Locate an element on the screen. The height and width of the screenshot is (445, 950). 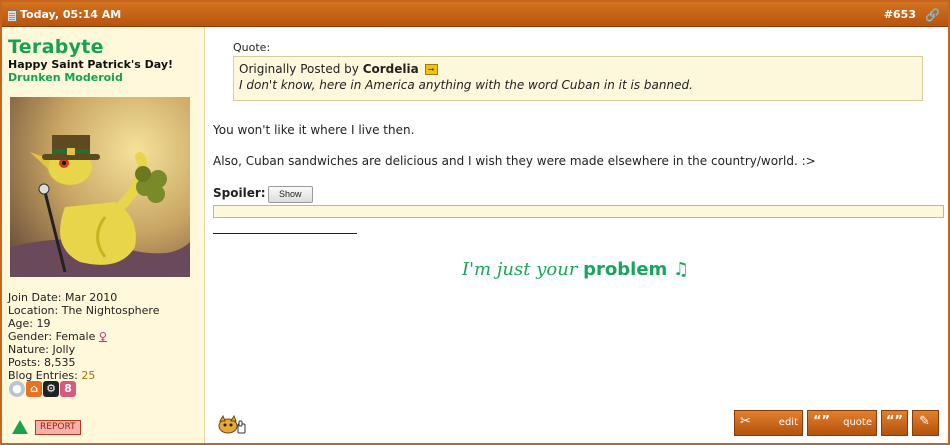
signature-emphasis: problem is located at coordinates (625, 269).